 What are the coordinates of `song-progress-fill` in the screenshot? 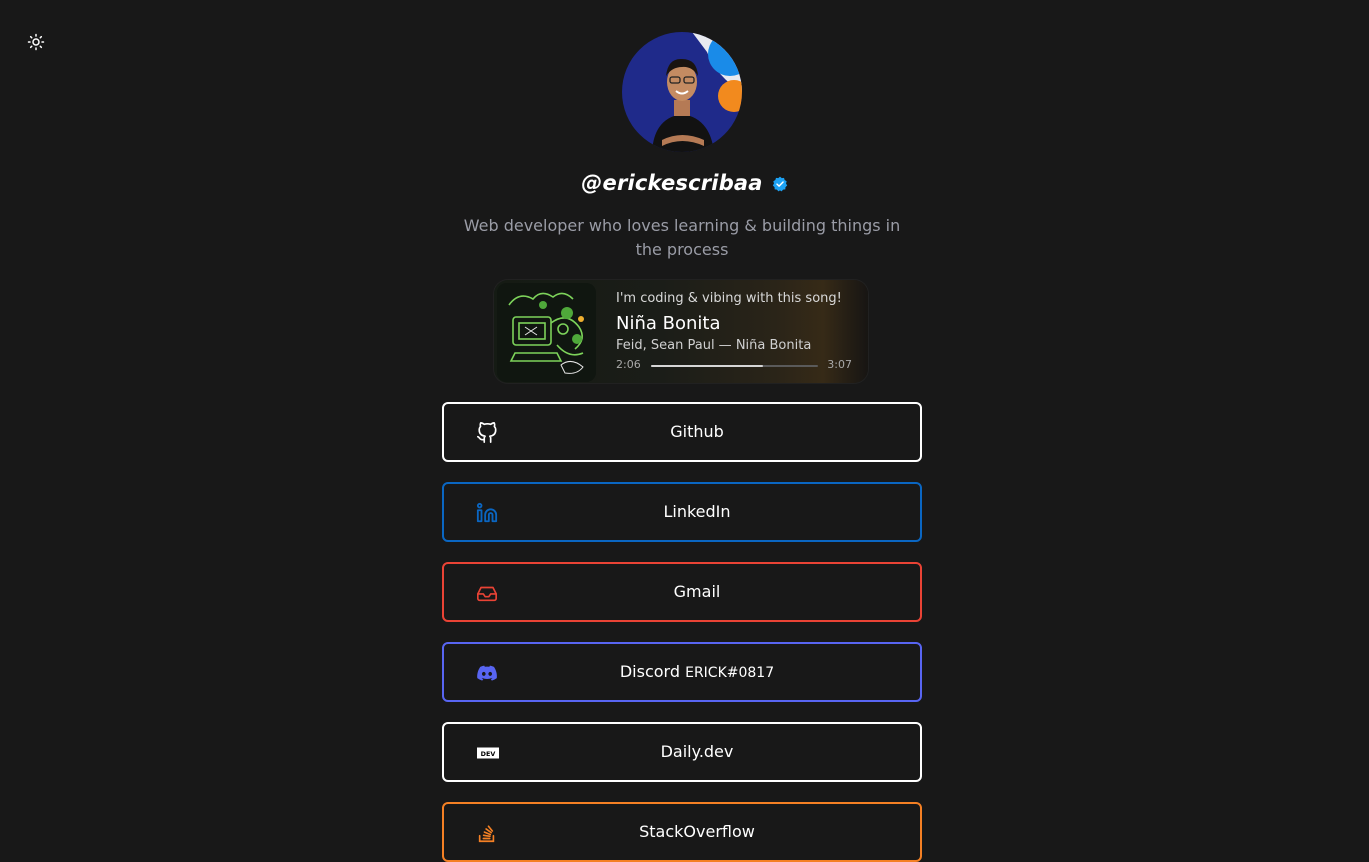 It's located at (707, 366).